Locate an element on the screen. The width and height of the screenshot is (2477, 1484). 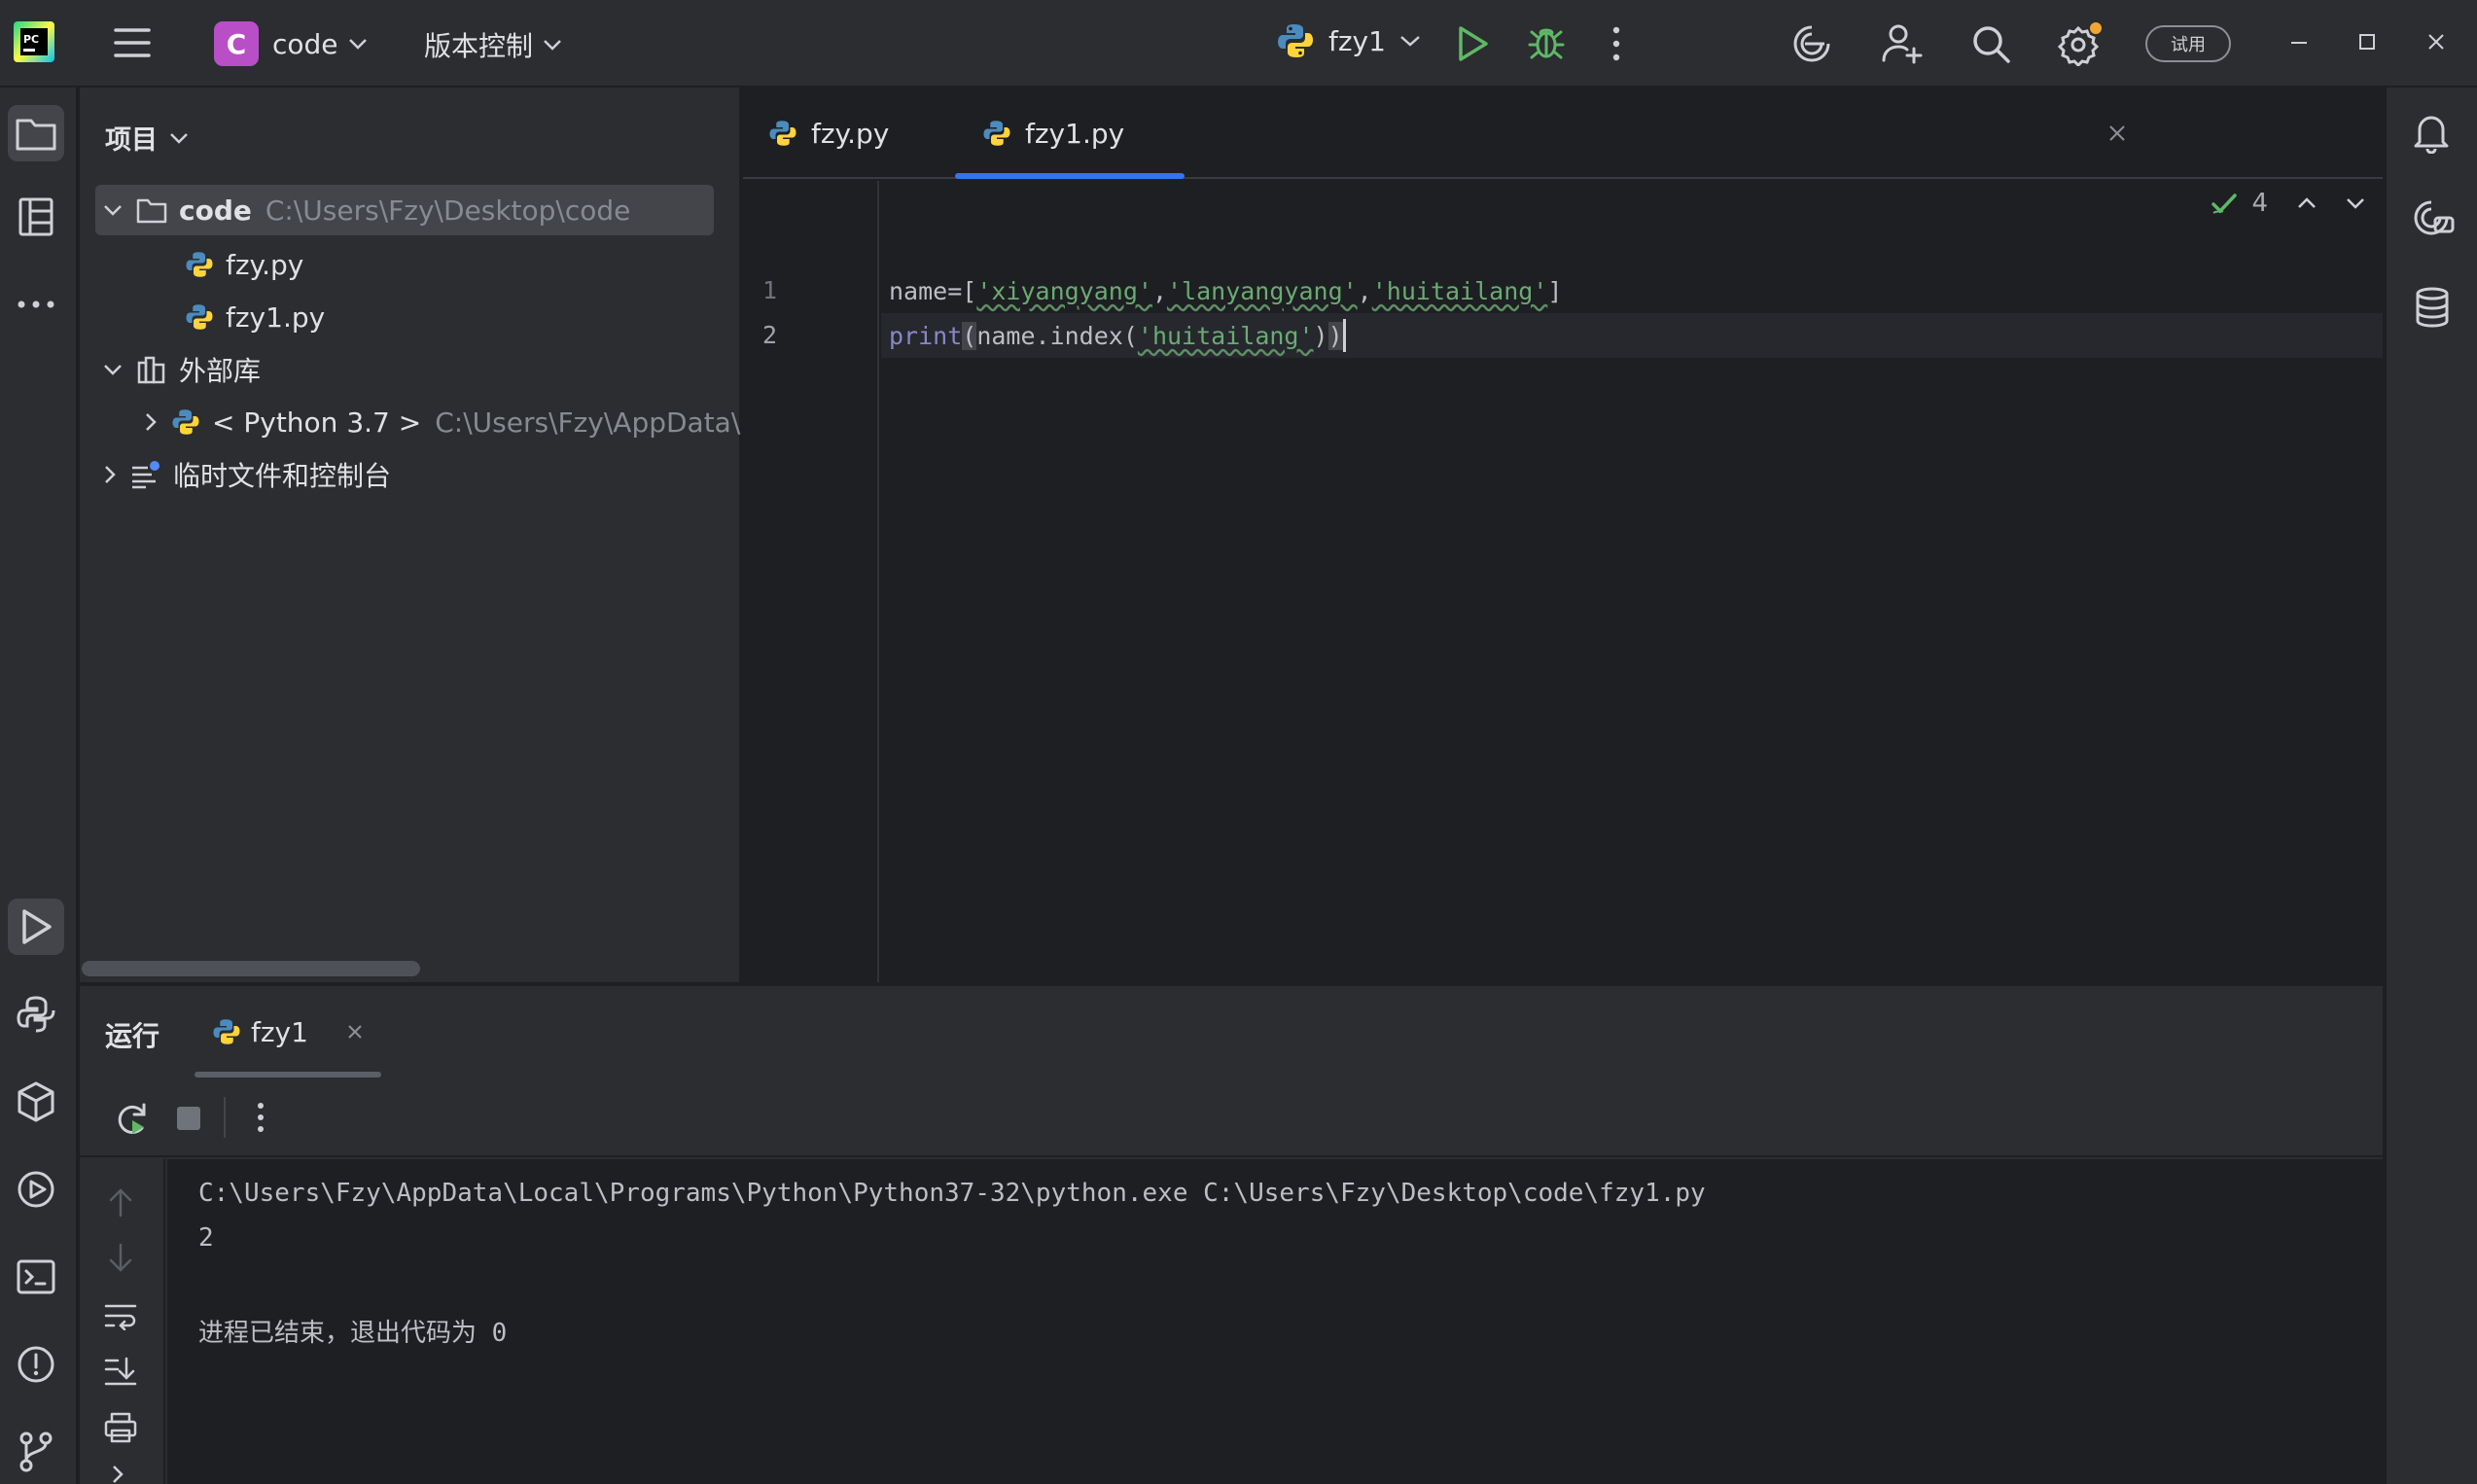
left-tool-strip is located at coordinates (39, 786).